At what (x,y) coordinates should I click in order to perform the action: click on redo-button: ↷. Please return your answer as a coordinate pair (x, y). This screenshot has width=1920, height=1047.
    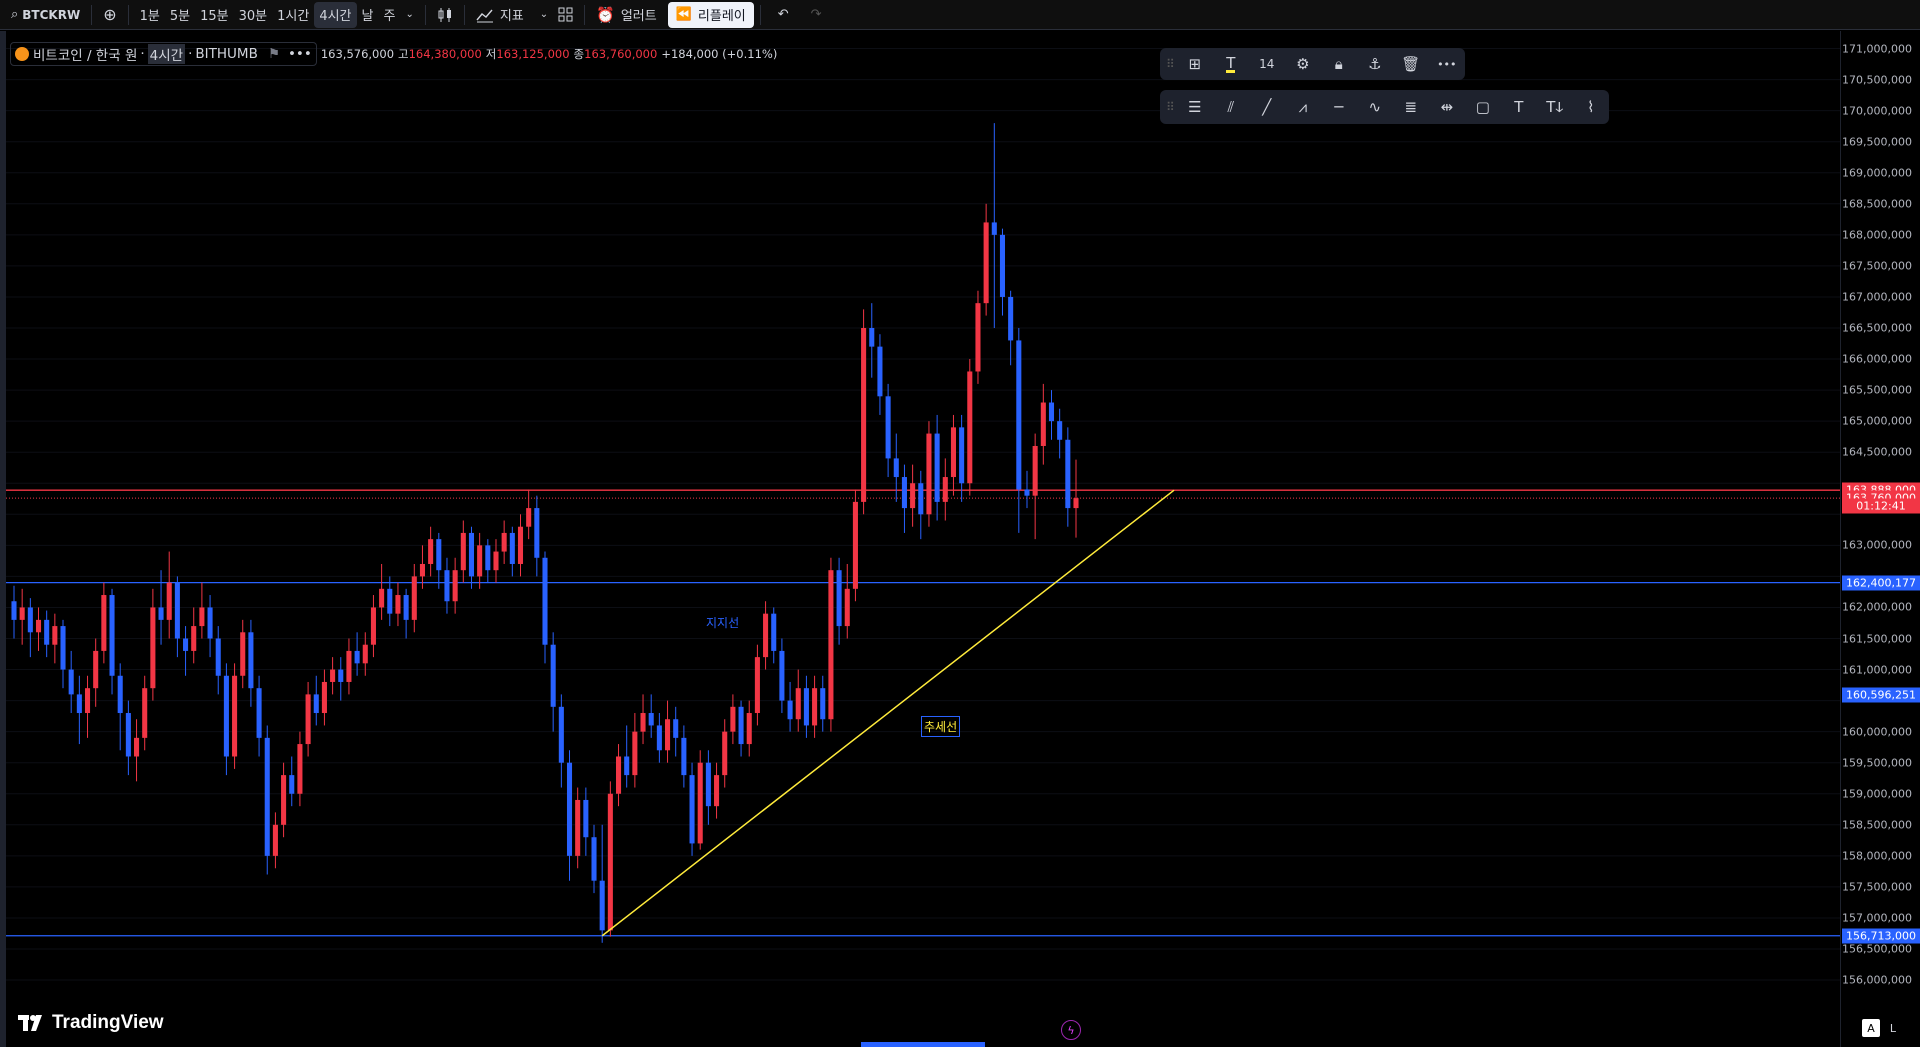
    Looking at the image, I should click on (816, 15).